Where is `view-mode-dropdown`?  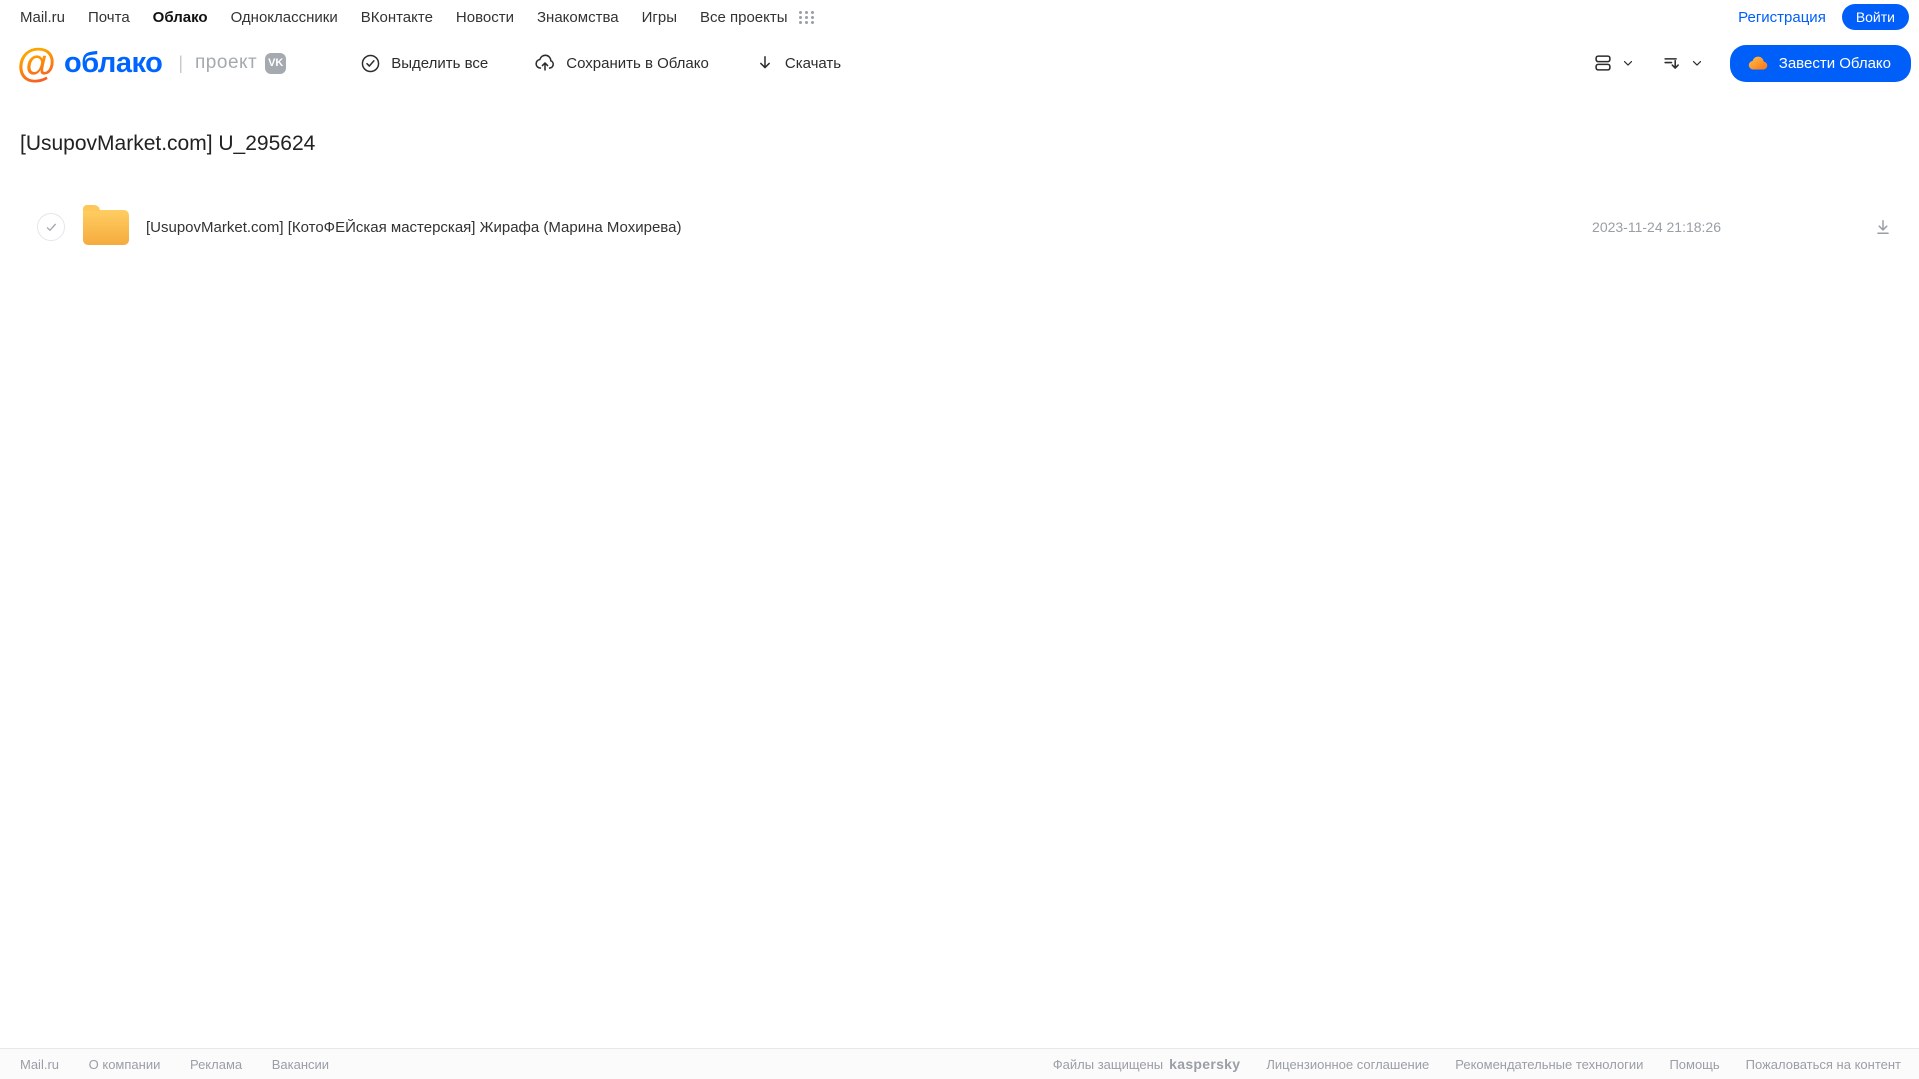
view-mode-dropdown is located at coordinates (1613, 63).